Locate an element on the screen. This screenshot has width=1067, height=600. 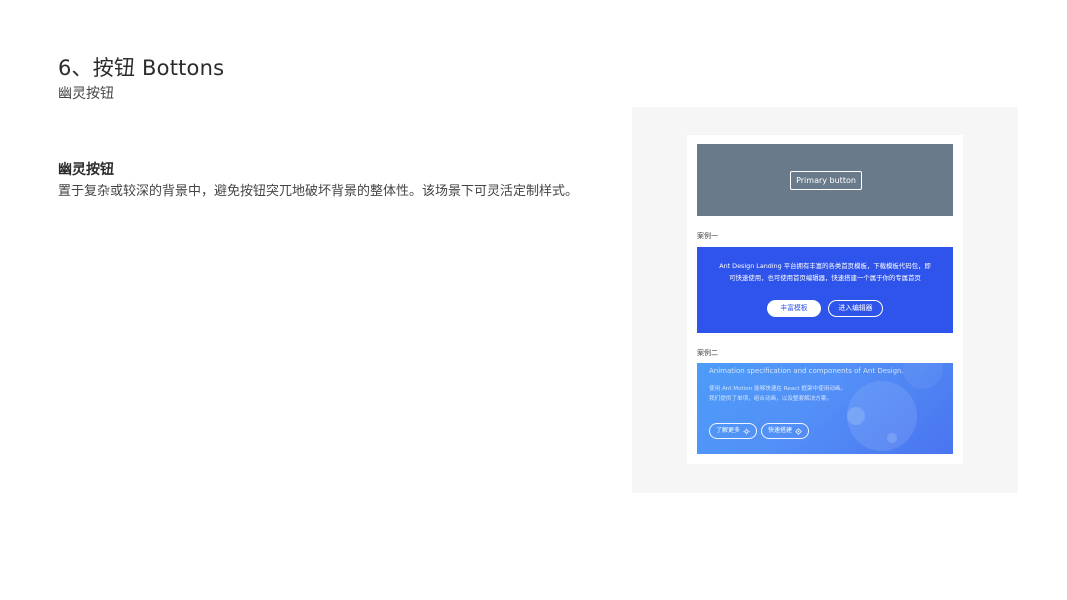
primary-ghost-demo: Primary button is located at coordinates (825, 180).